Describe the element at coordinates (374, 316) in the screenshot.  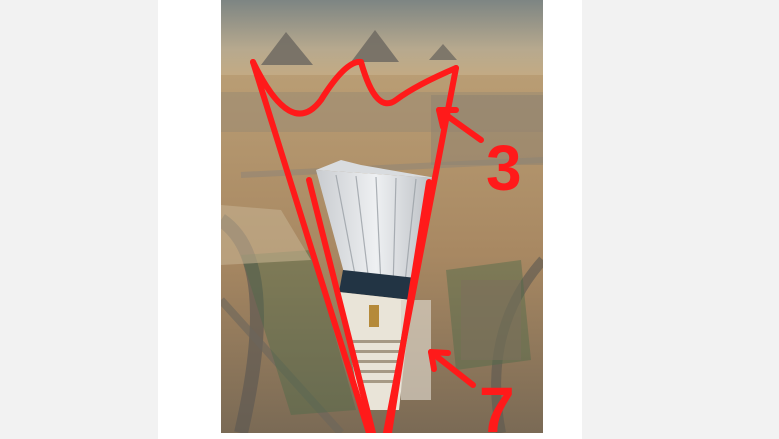
I see `statue` at that location.